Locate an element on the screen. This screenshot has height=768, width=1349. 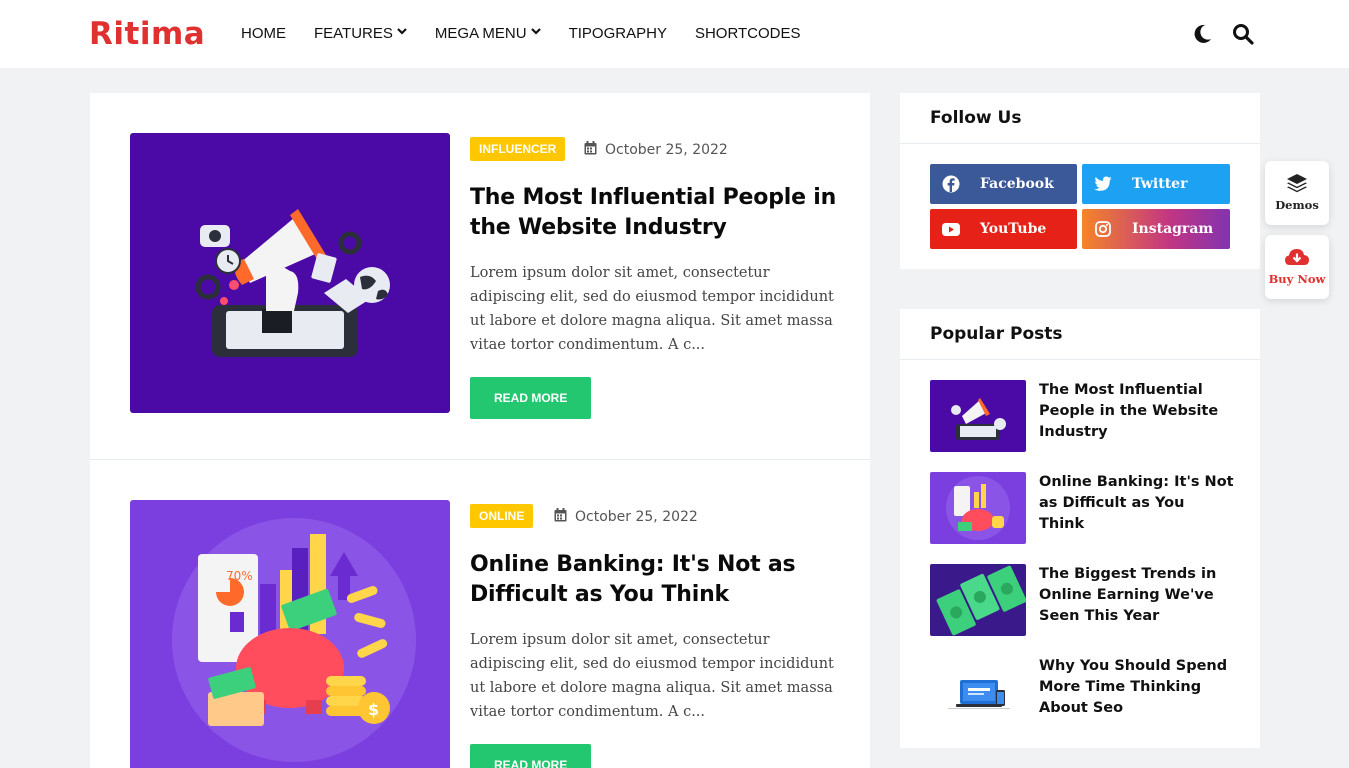
instagram-icon is located at coordinates (1103, 229).